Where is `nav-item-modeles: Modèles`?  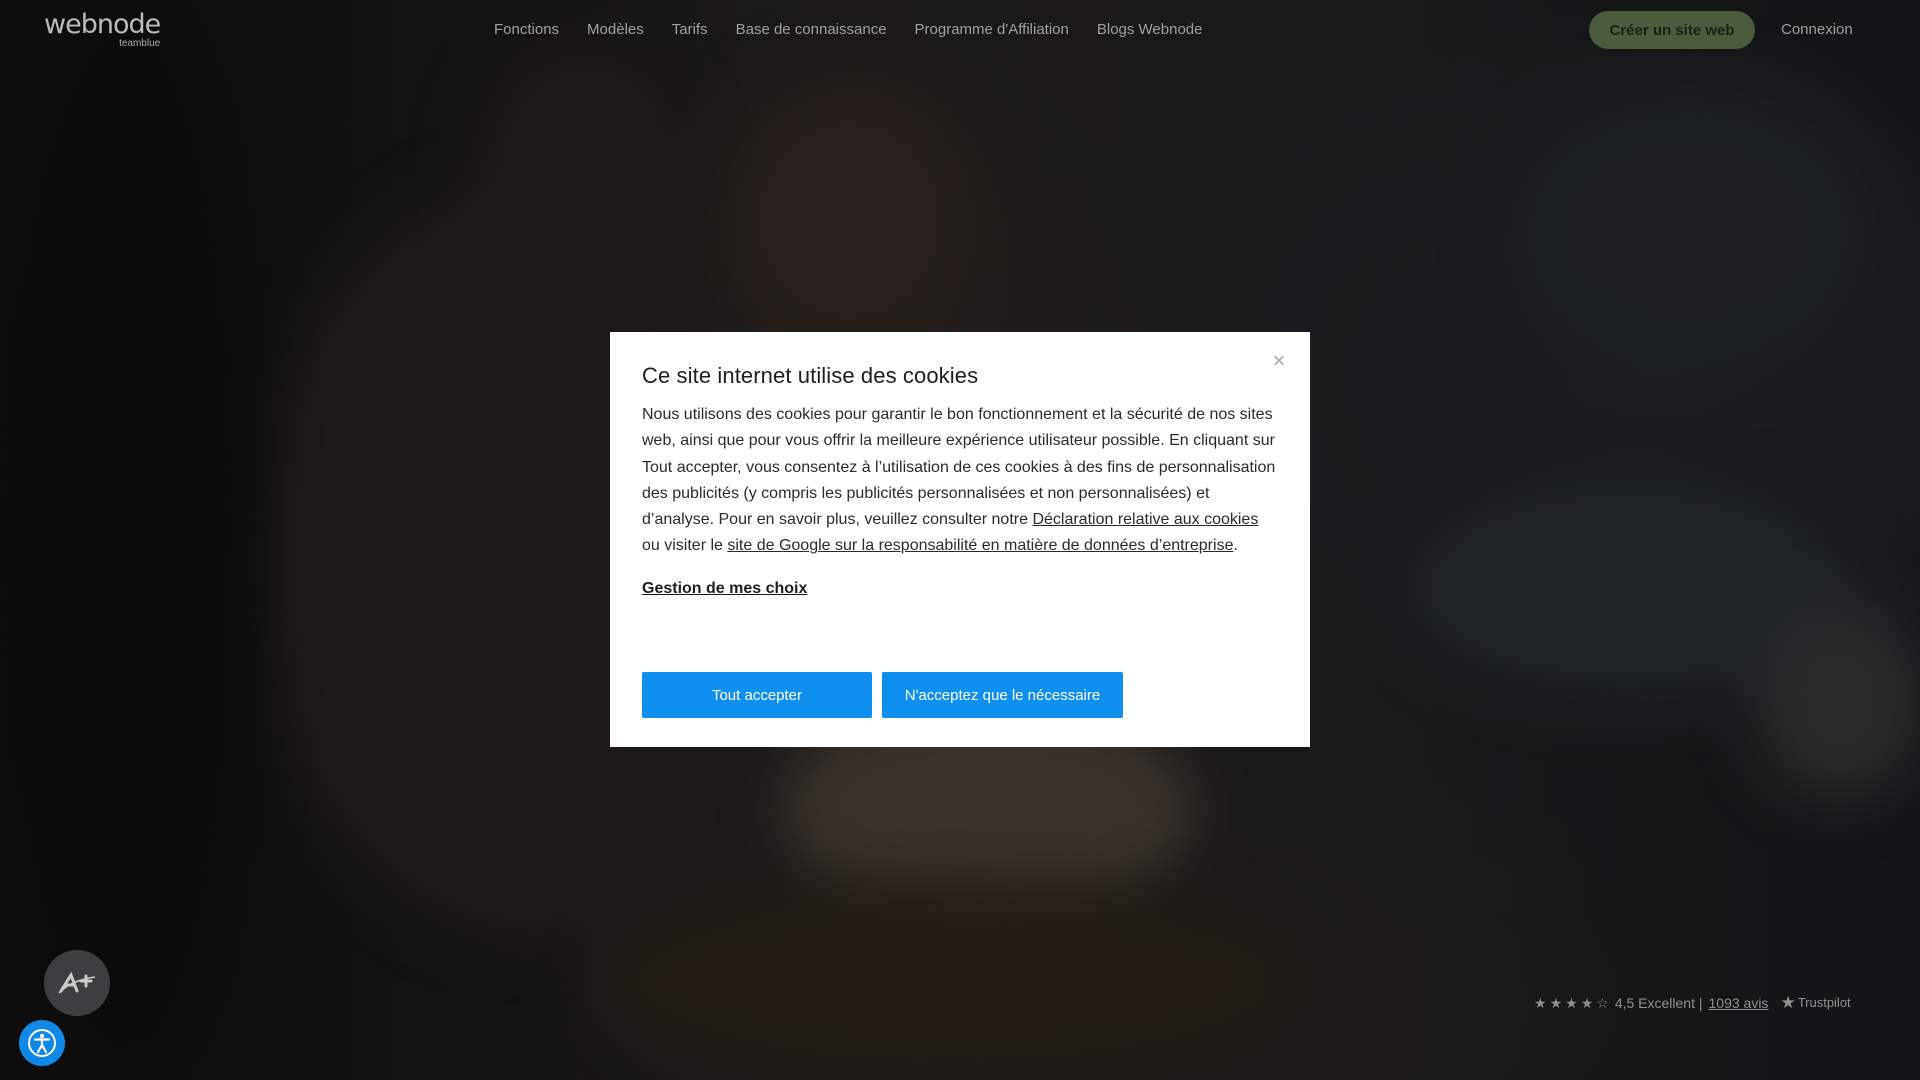 nav-item-modeles: Modèles is located at coordinates (615, 30).